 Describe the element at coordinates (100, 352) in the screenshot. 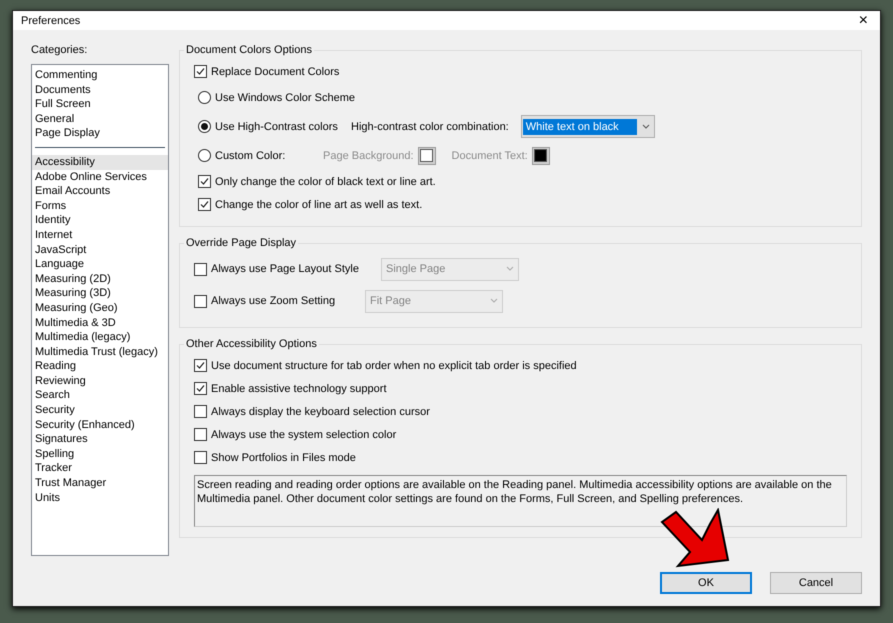

I see `category-item: Multimedia Trust (legacy)` at that location.